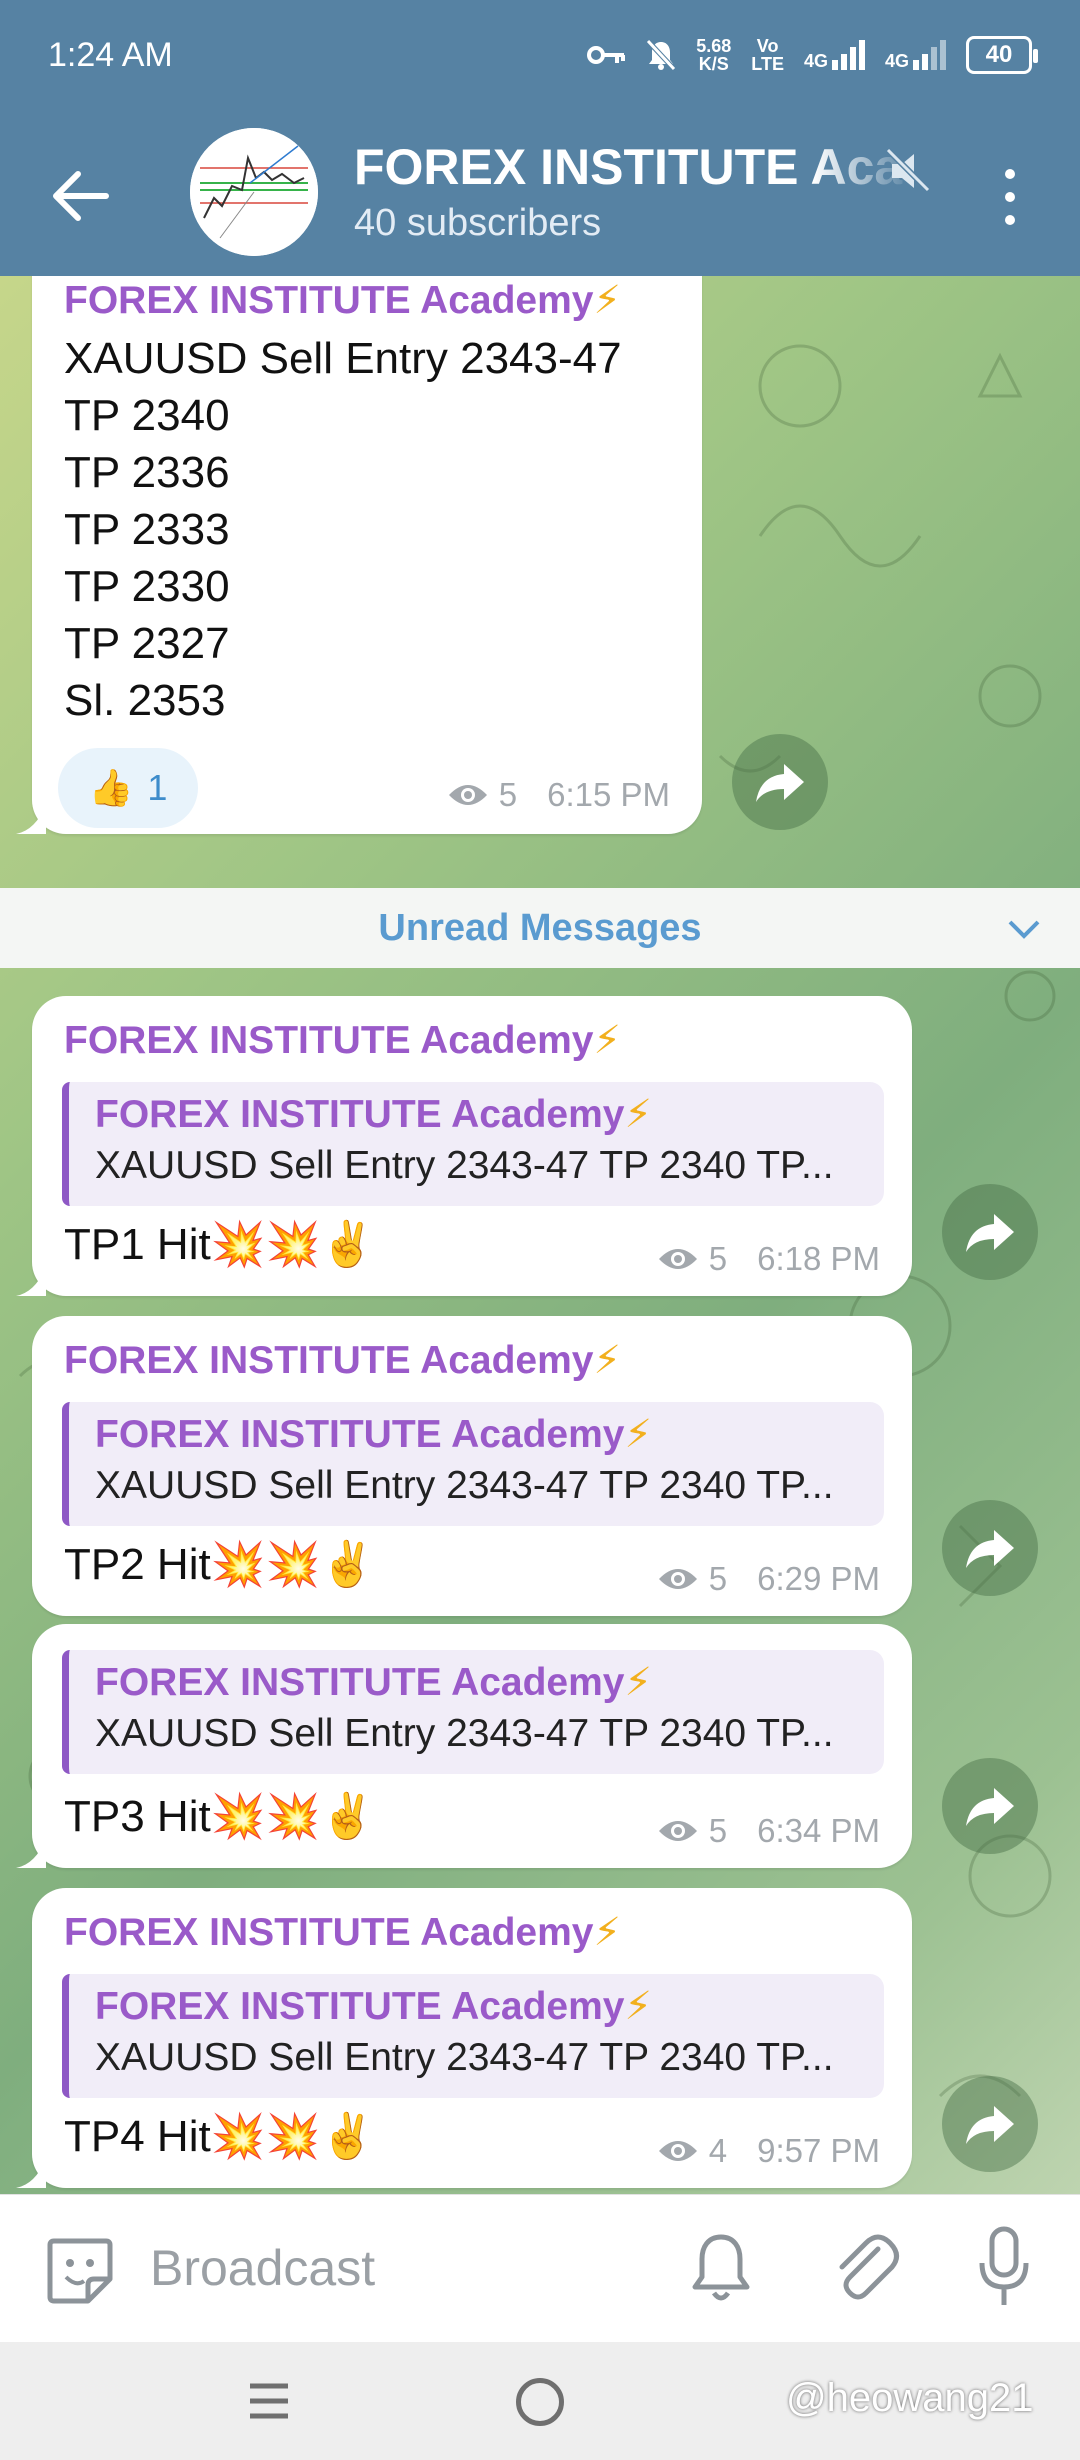  I want to click on chart-thumbnail-icon, so click(254, 192).